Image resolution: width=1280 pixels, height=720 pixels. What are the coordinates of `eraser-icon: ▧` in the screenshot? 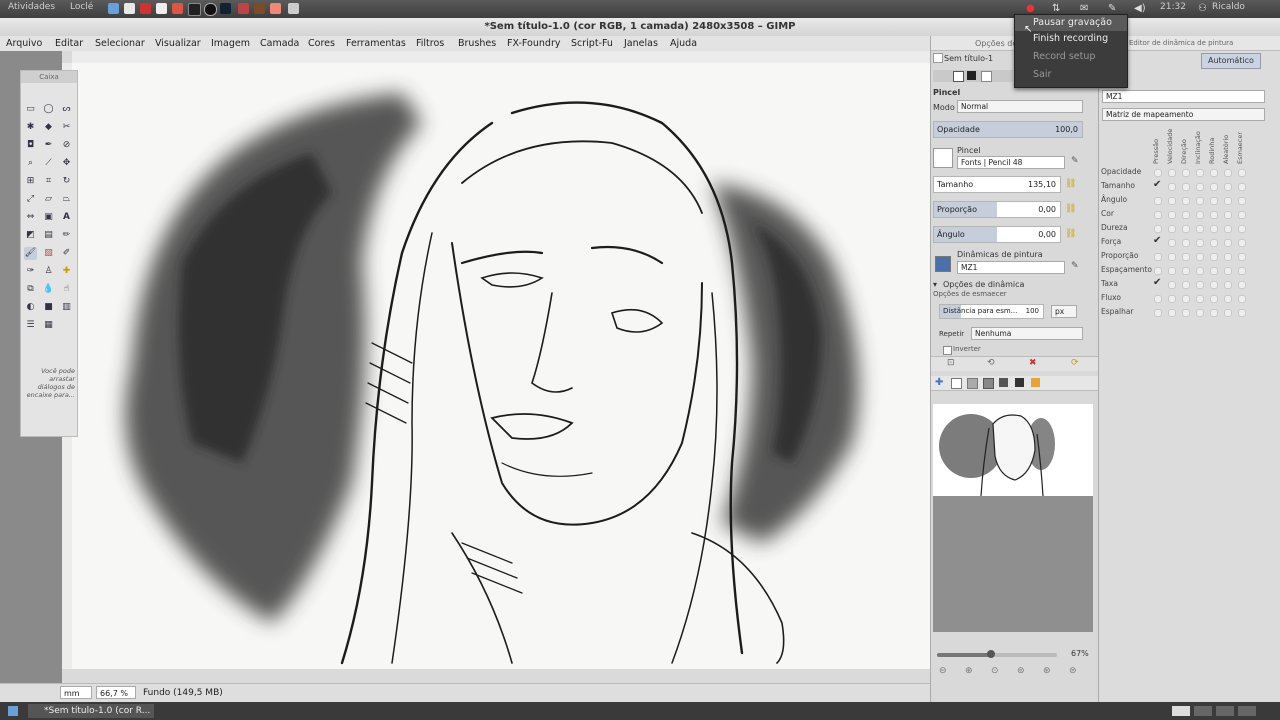 It's located at (48, 253).